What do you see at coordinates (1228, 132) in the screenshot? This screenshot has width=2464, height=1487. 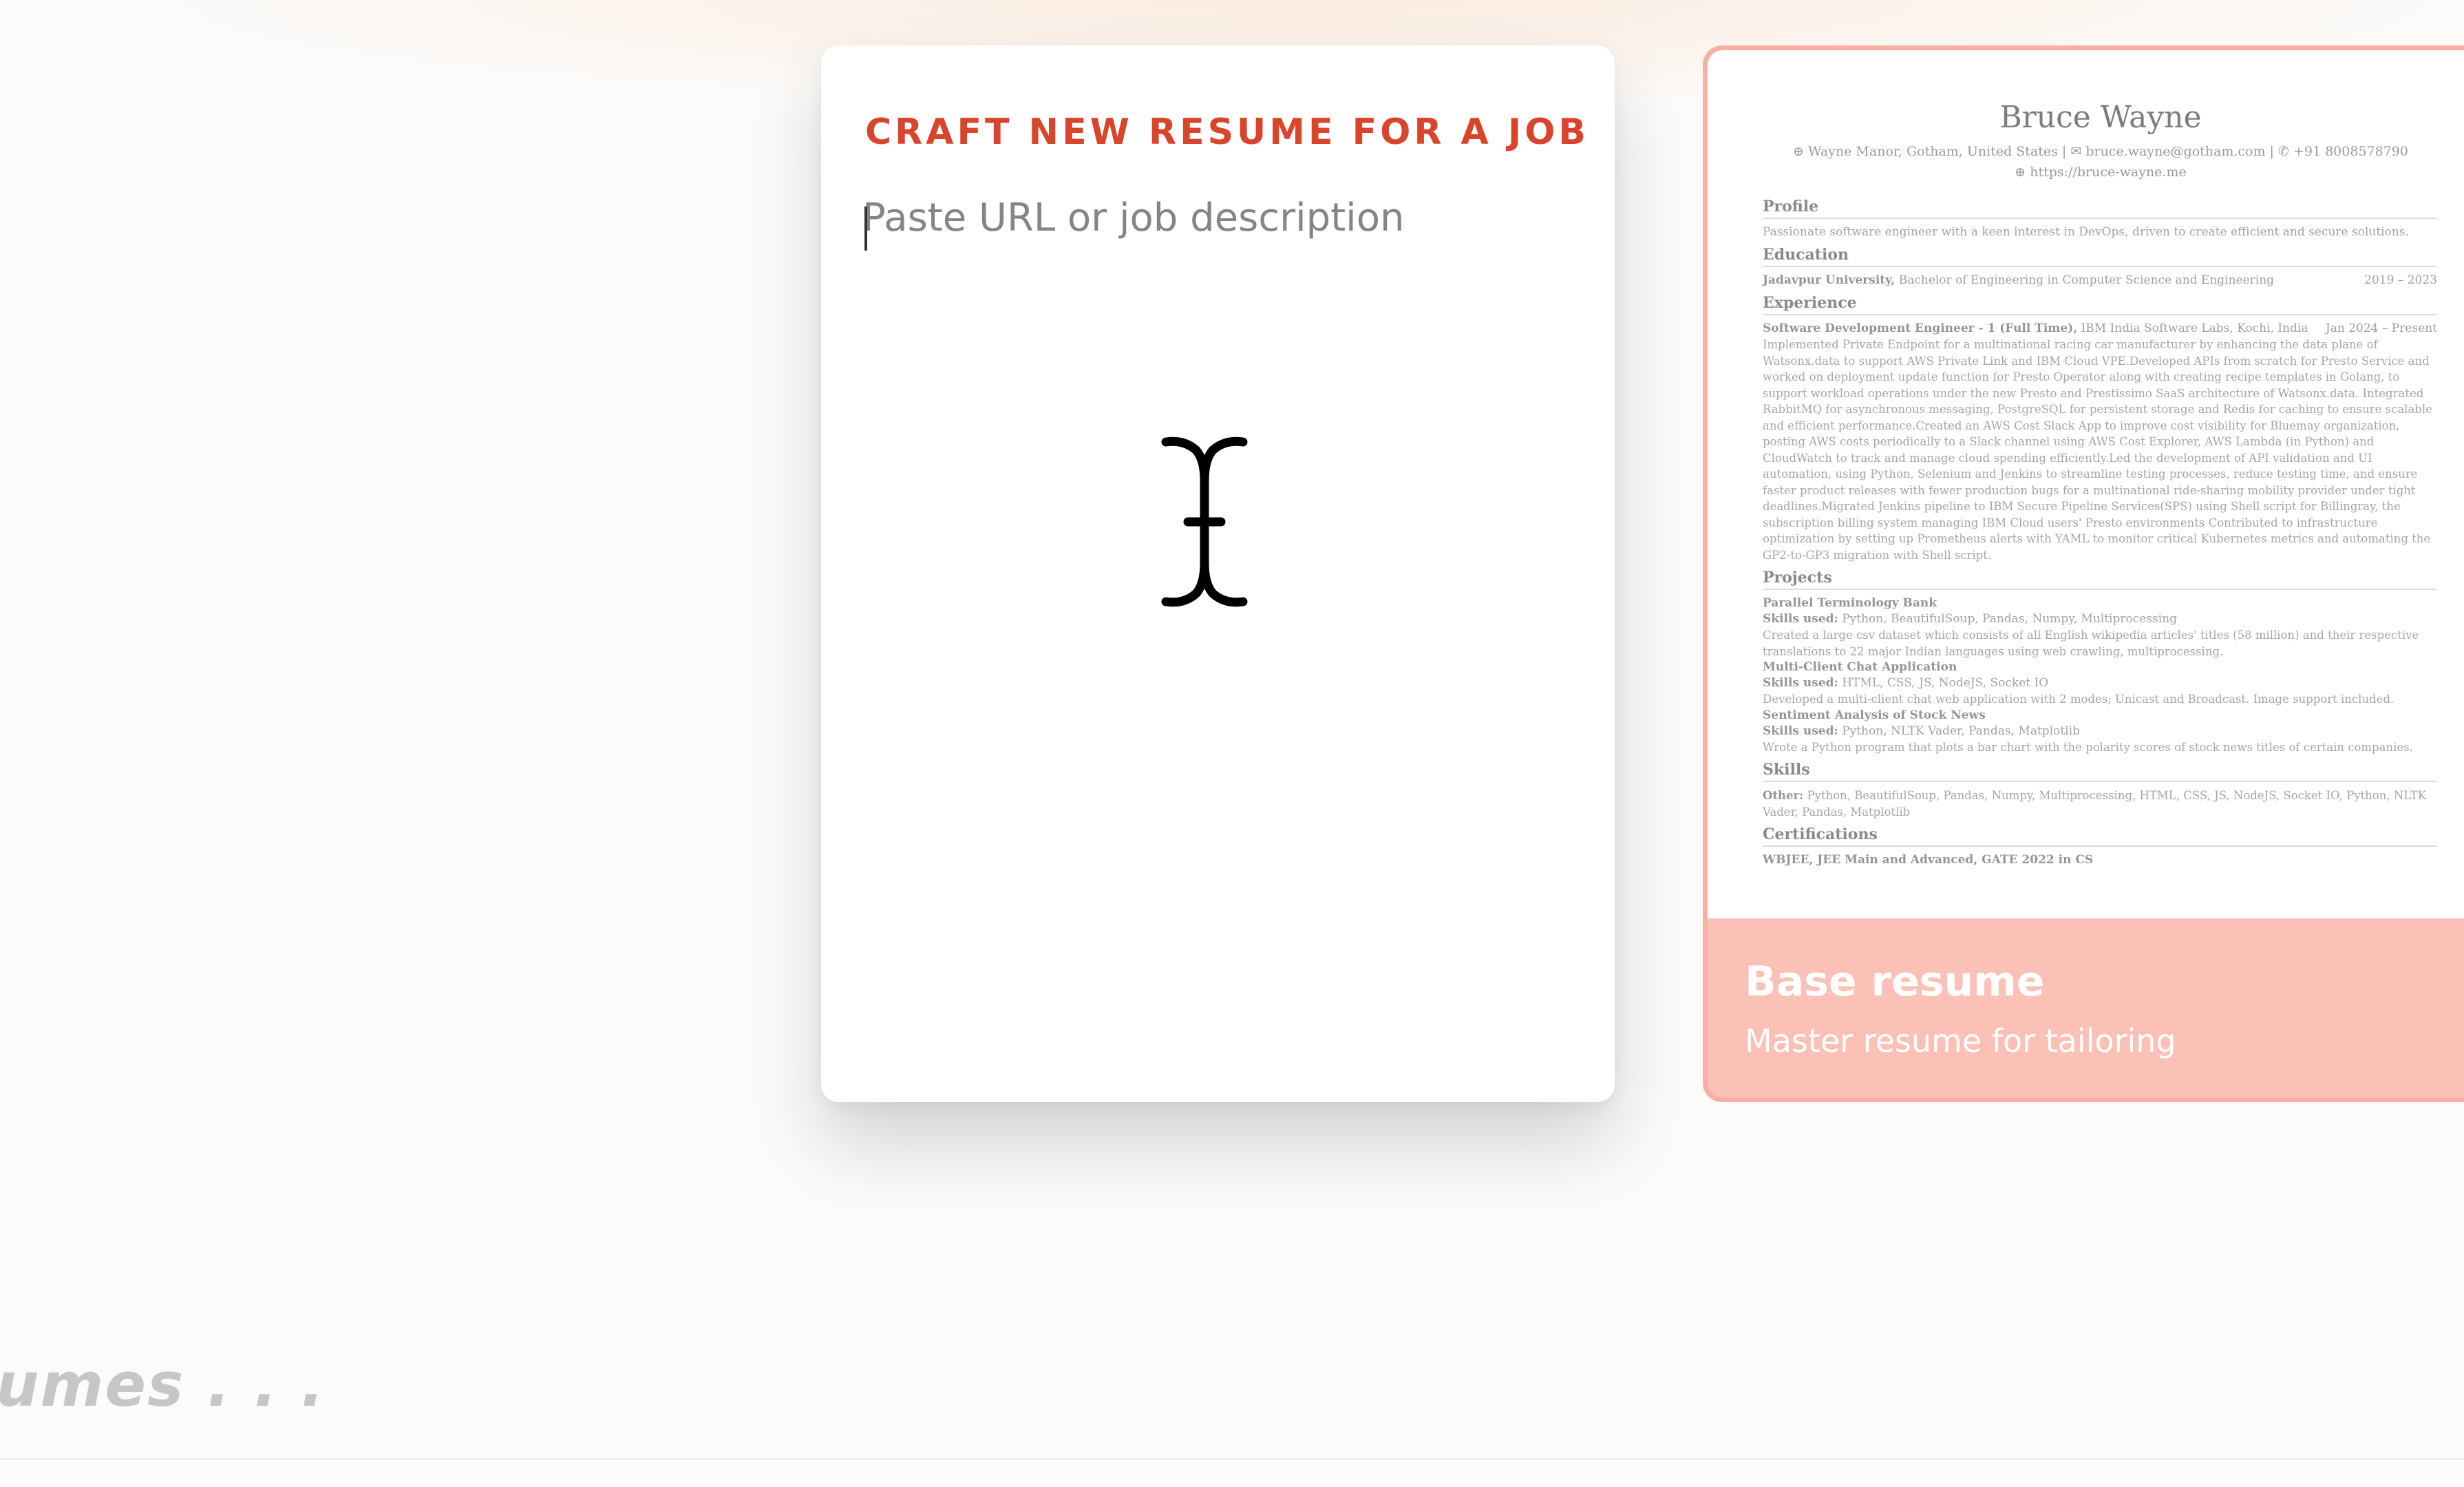 I see `craft-card-title: CRAFT NEW RESUME FOR A JOB` at bounding box center [1228, 132].